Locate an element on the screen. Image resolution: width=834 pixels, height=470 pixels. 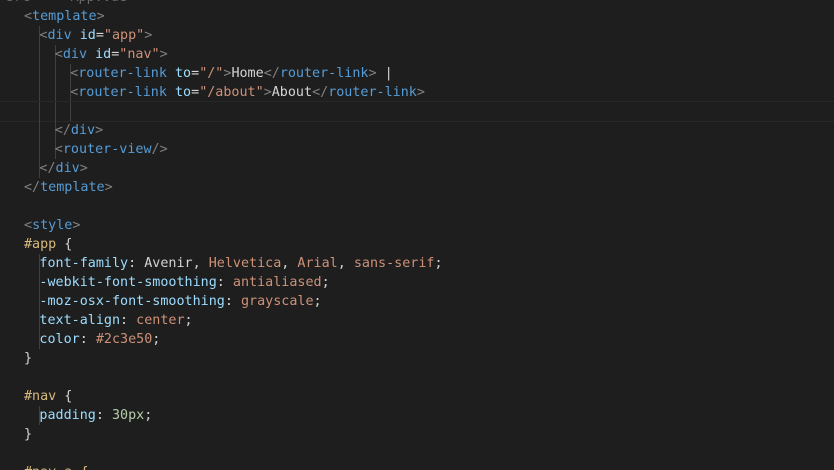
current-line is located at coordinates (417, 111).